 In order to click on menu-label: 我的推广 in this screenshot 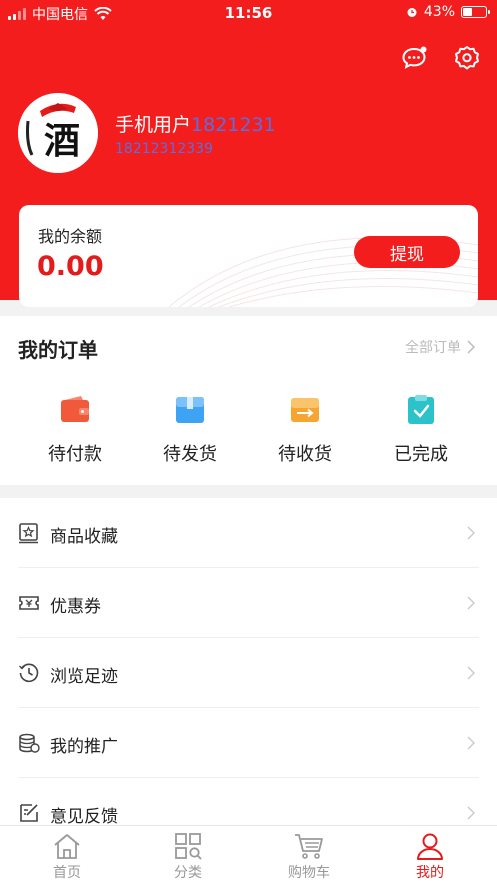, I will do `click(84, 747)`.